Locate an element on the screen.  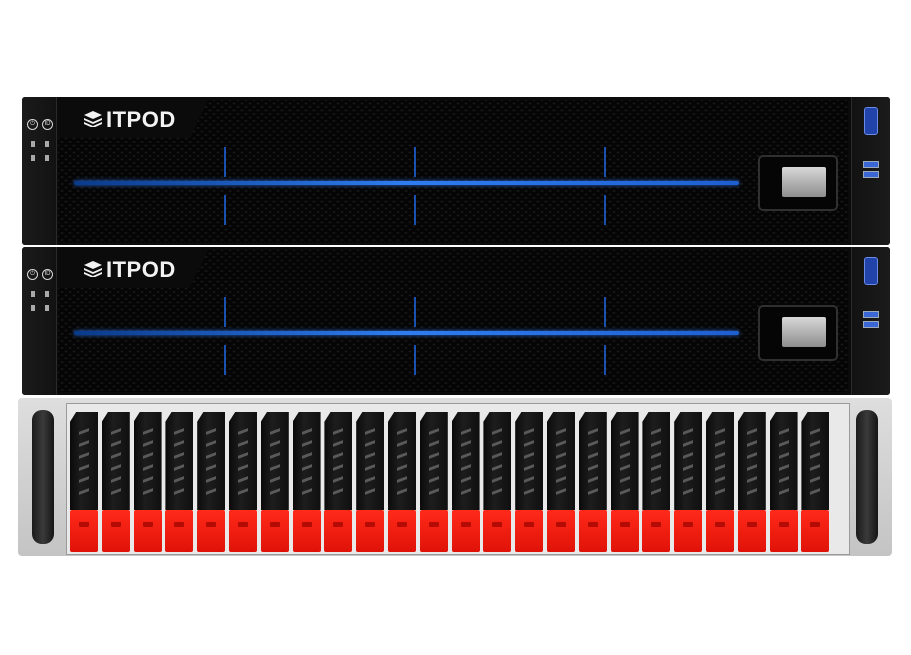
rack-handle-left is located at coordinates (43, 477).